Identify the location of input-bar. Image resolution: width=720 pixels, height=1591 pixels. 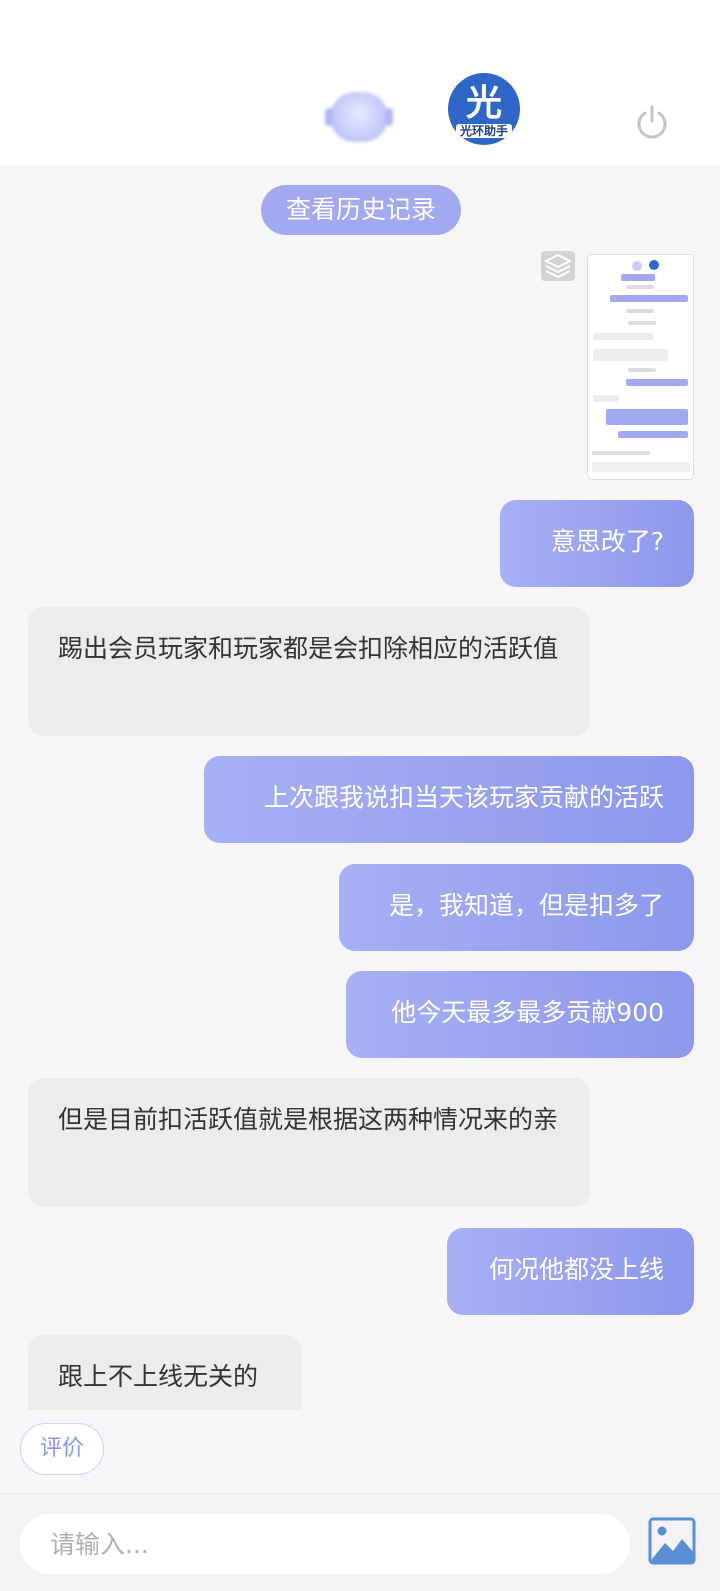
(360, 1542).